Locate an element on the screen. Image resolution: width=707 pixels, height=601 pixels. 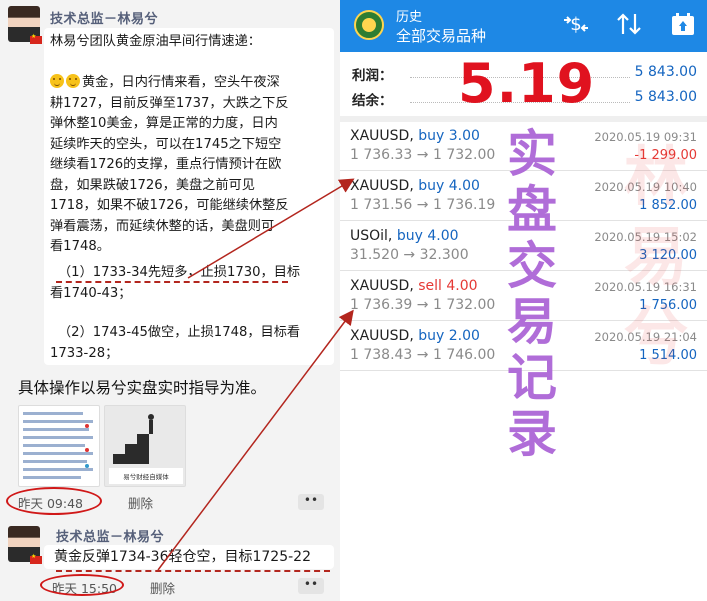
message-line: 黄金，日内行情来看，空头午夜深 is located at coordinates (165, 83).